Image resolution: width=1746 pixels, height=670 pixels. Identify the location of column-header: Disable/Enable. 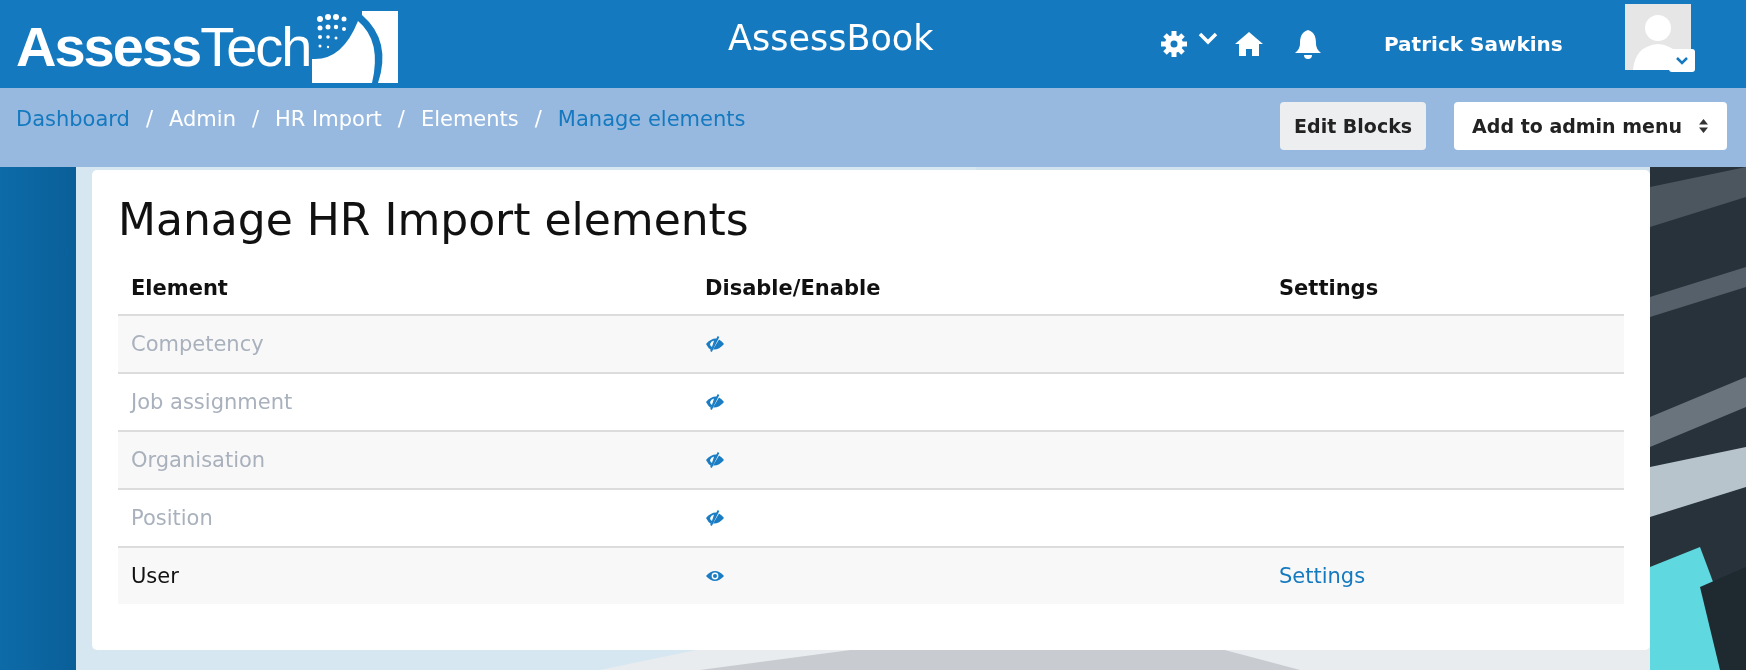
(793, 288).